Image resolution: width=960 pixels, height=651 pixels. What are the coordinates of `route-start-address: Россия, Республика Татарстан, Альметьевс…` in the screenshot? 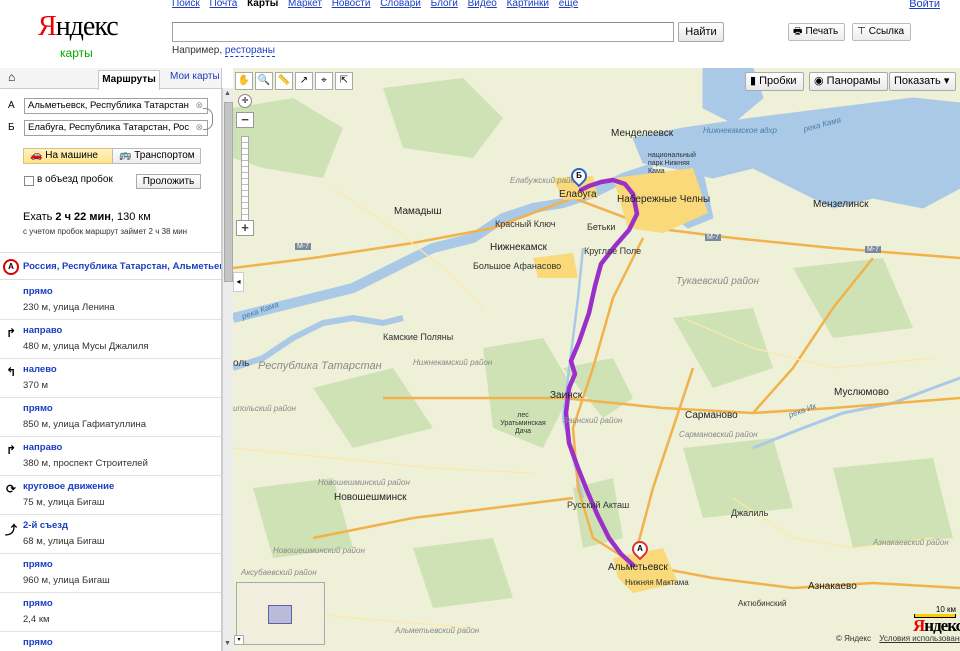 It's located at (122, 266).